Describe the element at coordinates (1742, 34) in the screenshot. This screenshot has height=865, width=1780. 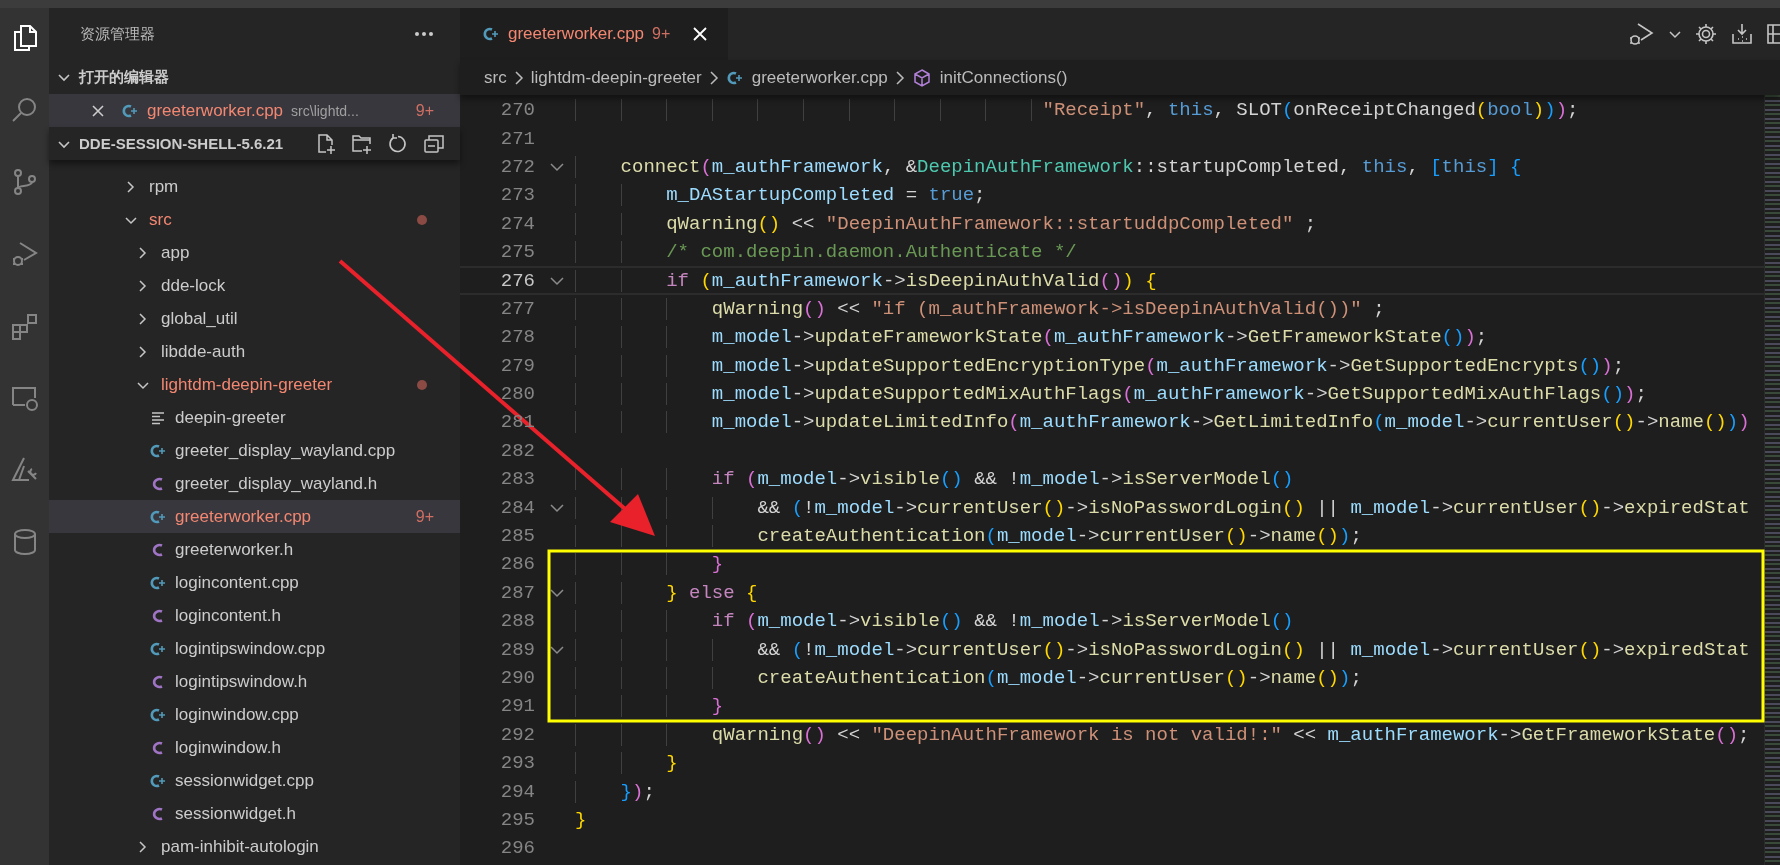
I see `download-icon` at that location.